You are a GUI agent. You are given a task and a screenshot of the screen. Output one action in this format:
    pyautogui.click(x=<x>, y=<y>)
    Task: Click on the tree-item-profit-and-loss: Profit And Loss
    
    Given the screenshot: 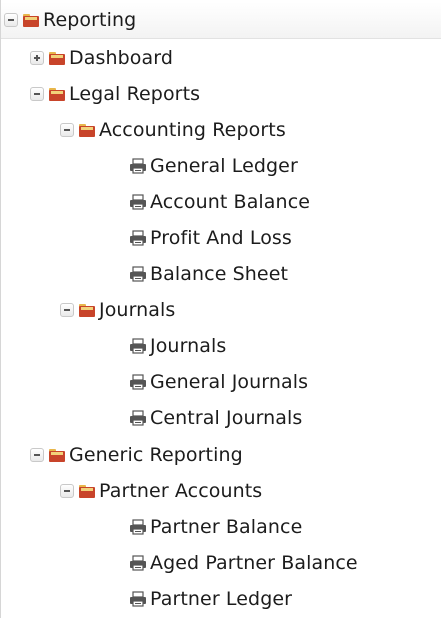 What is the action you would take?
    pyautogui.click(x=221, y=238)
    